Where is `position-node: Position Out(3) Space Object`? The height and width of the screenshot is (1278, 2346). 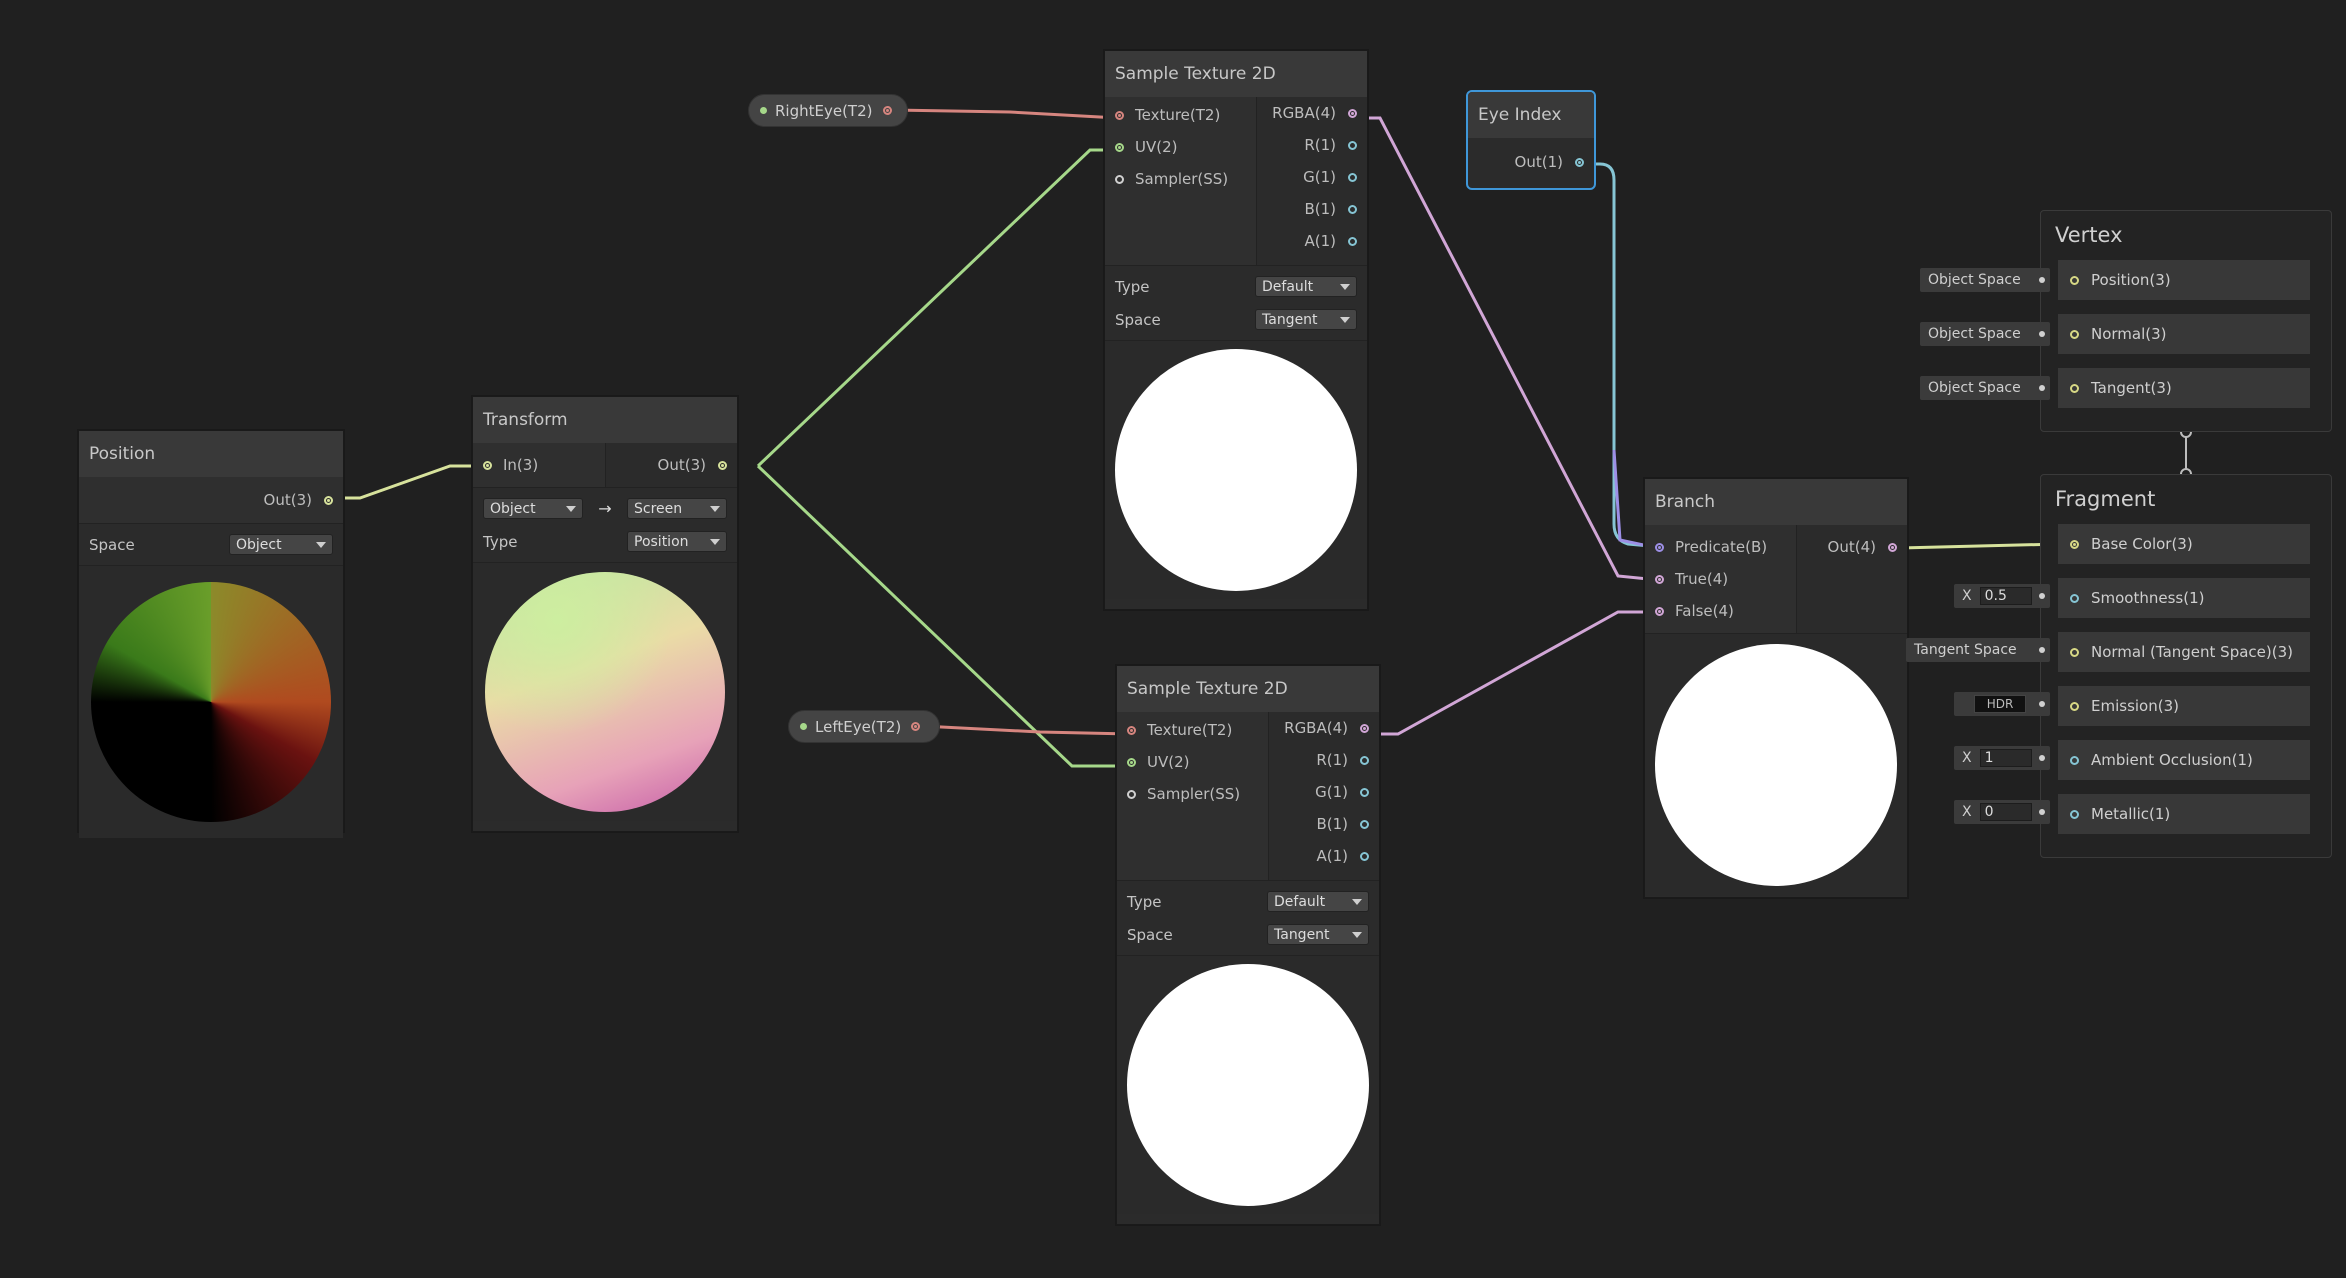 position-node: Position Out(3) Space Object is located at coordinates (211, 634).